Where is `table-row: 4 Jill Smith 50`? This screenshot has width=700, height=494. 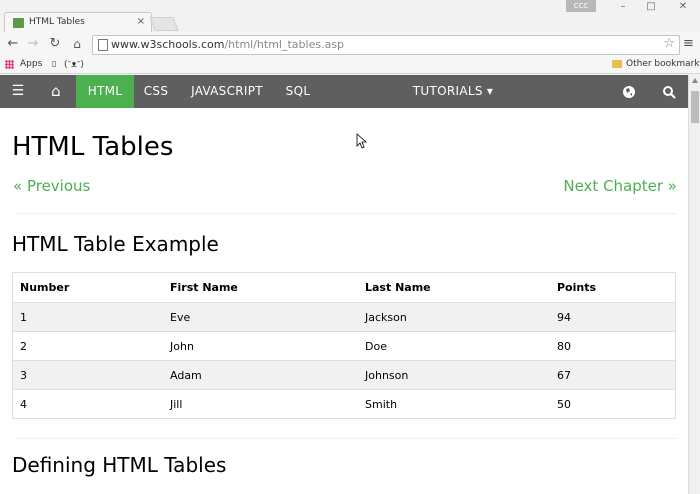
table-row: 4 Jill Smith 50 is located at coordinates (344, 404).